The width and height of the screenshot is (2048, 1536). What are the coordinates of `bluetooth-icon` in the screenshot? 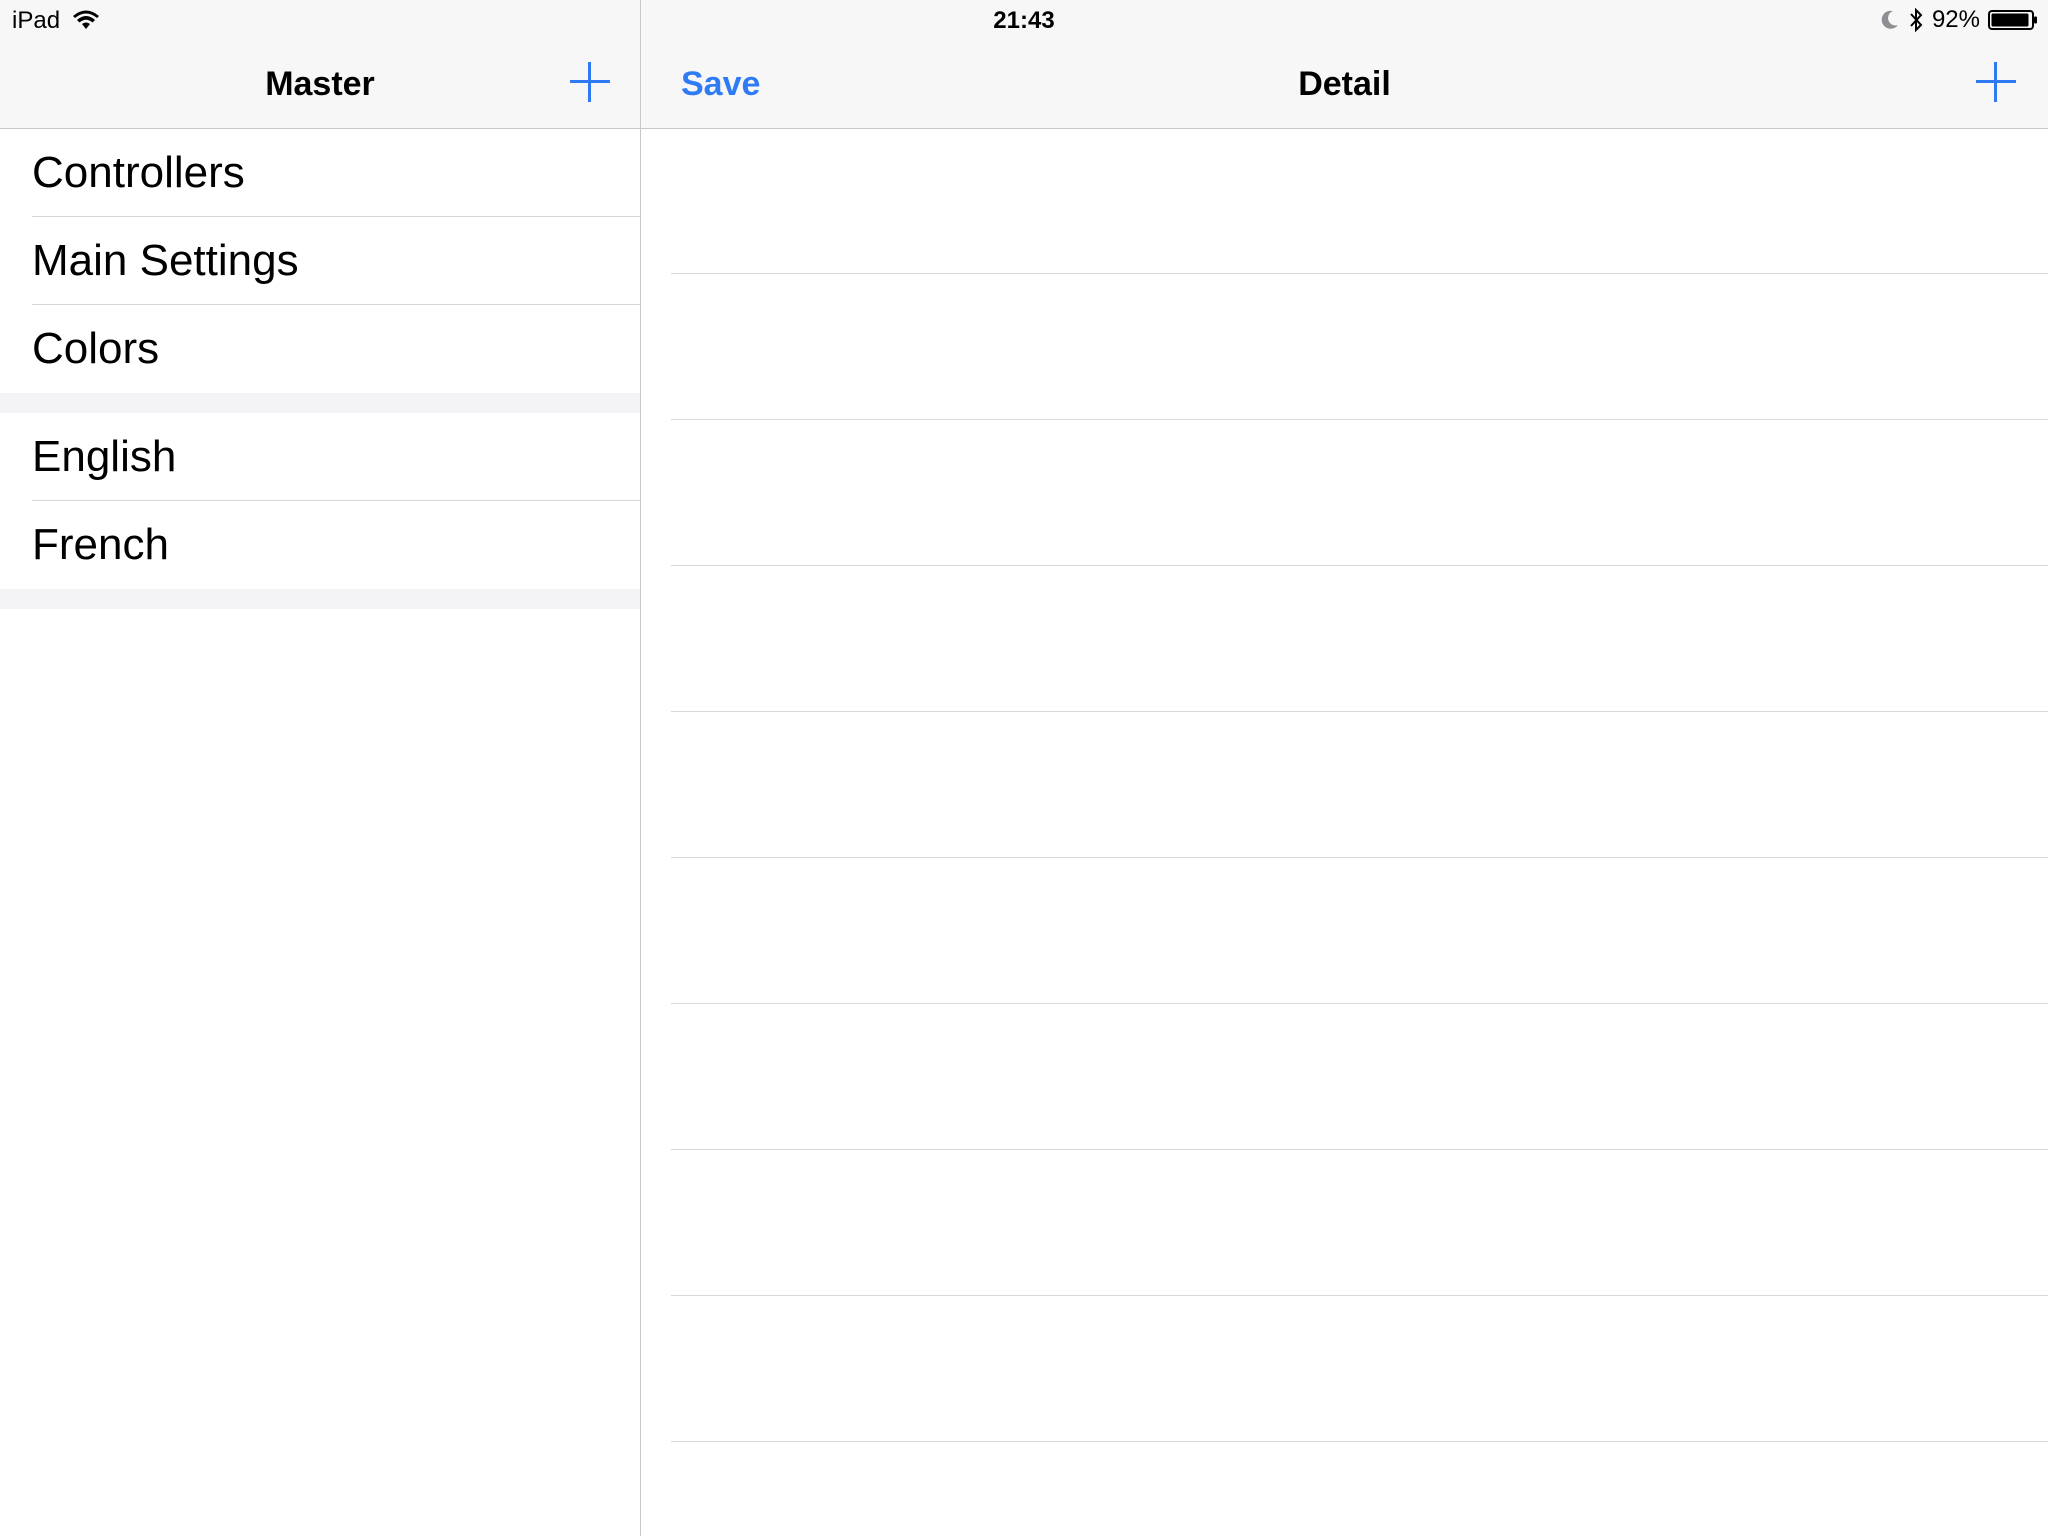 It's located at (1916, 20).